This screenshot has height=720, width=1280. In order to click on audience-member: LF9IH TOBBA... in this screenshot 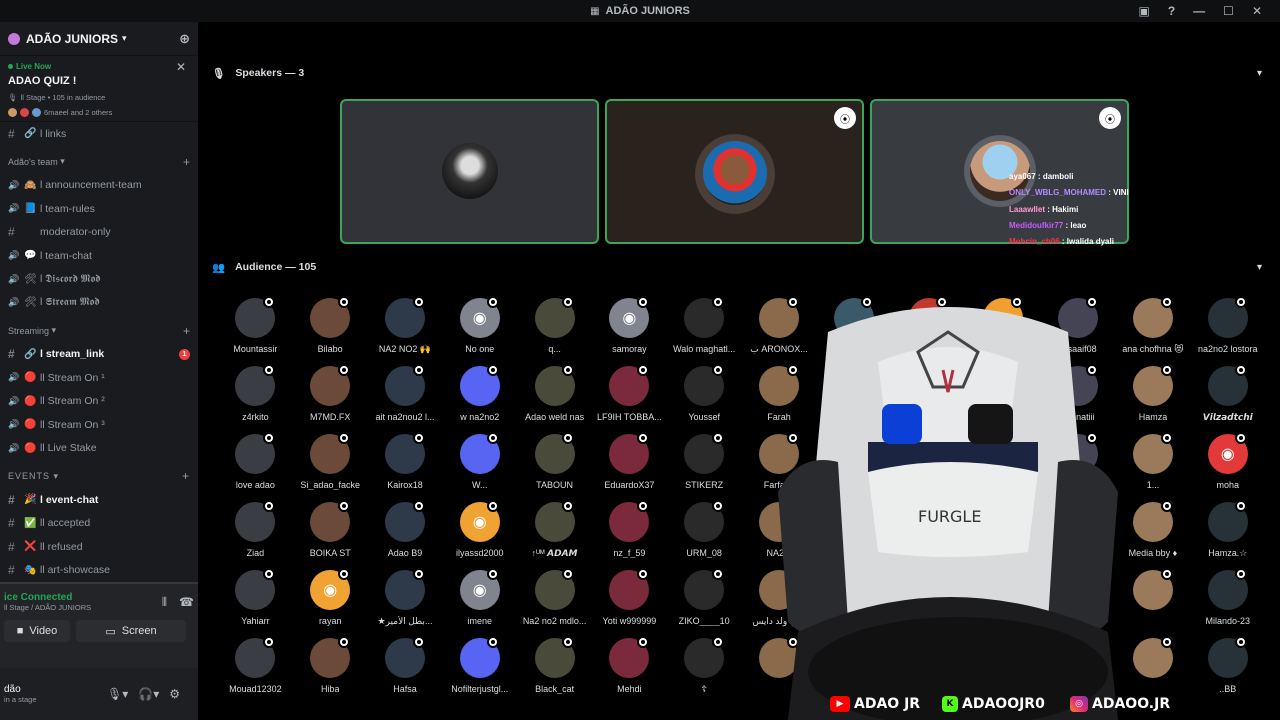, I will do `click(629, 398)`.